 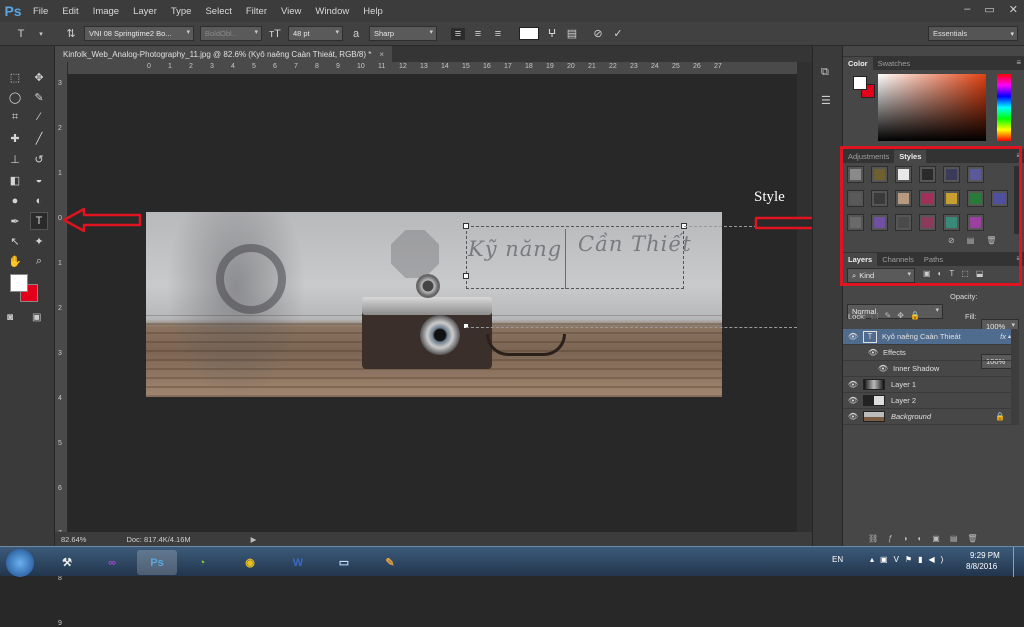 What do you see at coordinates (15, 241) in the screenshot?
I see `path-select-tool-icon: ↖` at bounding box center [15, 241].